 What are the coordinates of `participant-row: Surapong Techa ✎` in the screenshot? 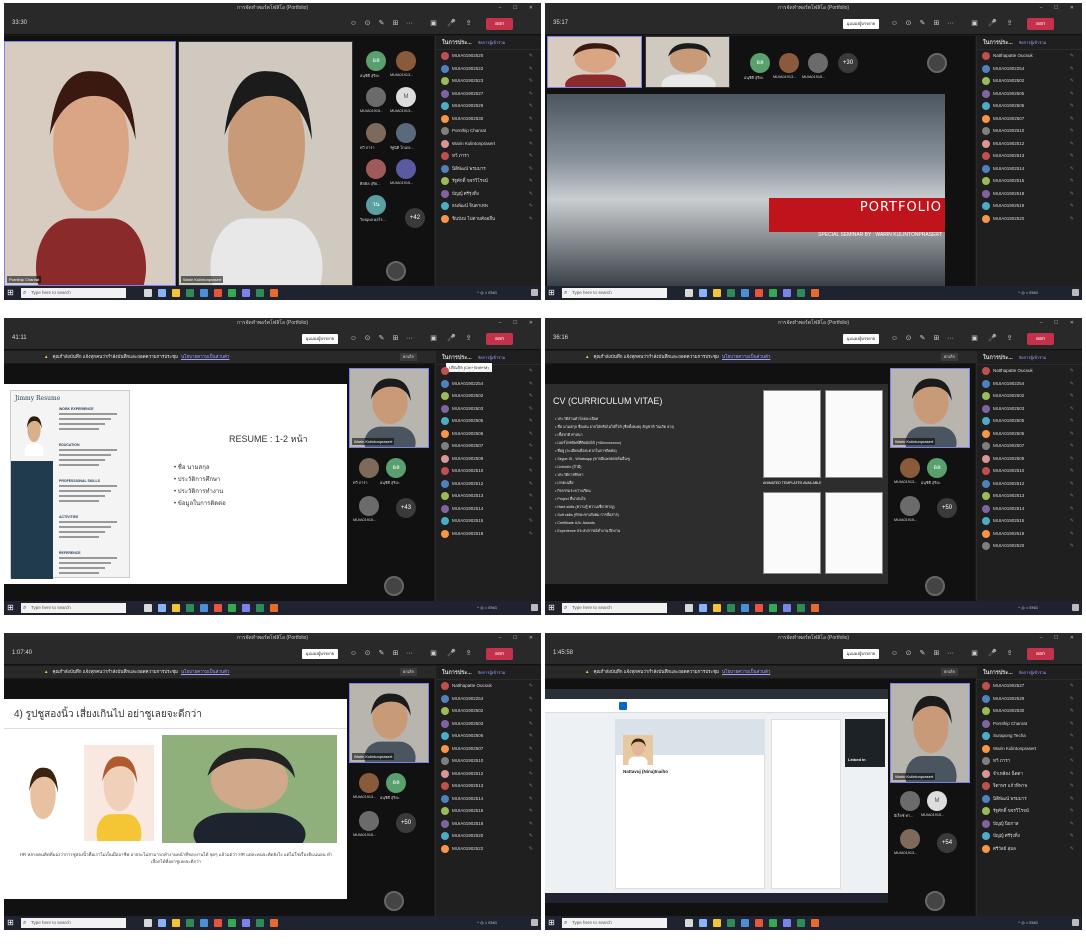 It's located at (1029, 736).